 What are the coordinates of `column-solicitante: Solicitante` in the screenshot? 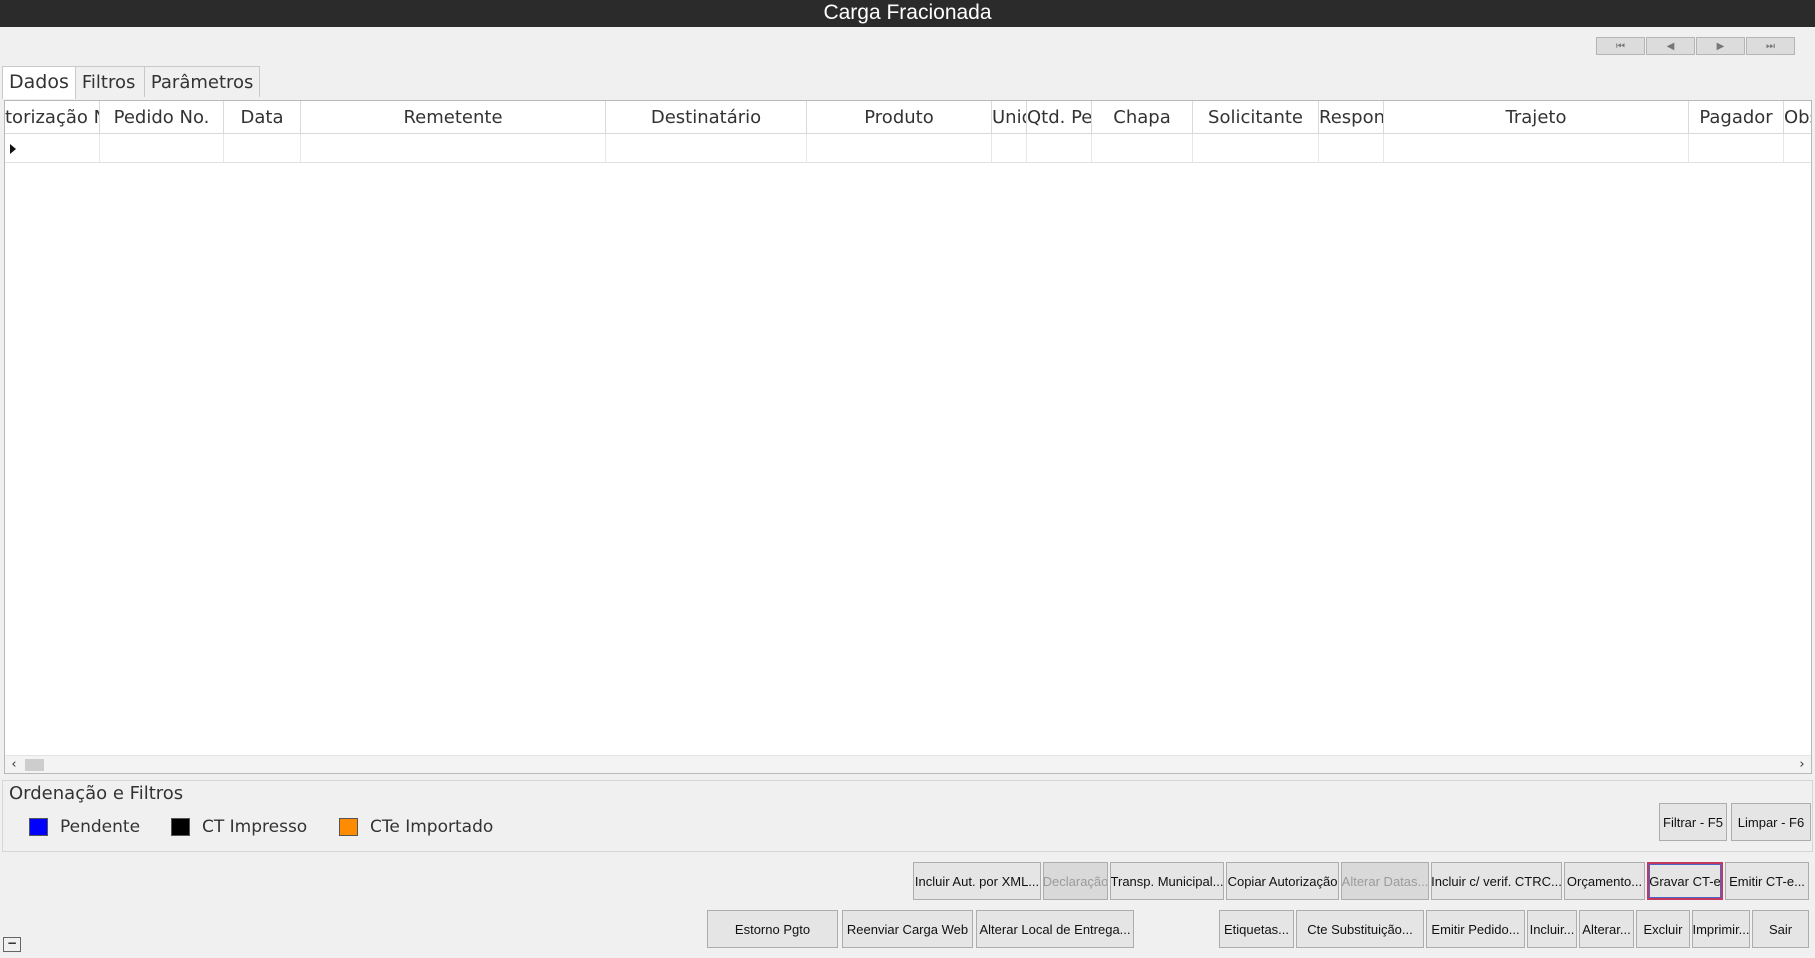 It's located at (1256, 117).